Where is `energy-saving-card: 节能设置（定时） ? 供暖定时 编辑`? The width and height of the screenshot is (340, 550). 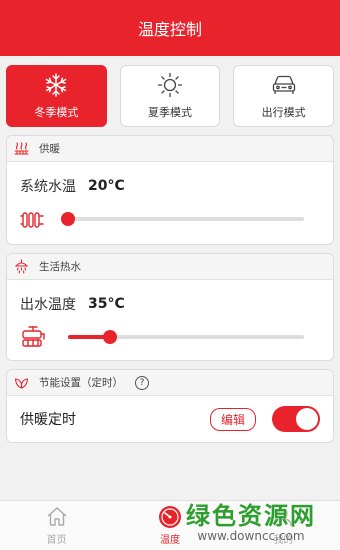 energy-saving-card: 节能设置（定时） ? 供暖定时 编辑 is located at coordinates (170, 406).